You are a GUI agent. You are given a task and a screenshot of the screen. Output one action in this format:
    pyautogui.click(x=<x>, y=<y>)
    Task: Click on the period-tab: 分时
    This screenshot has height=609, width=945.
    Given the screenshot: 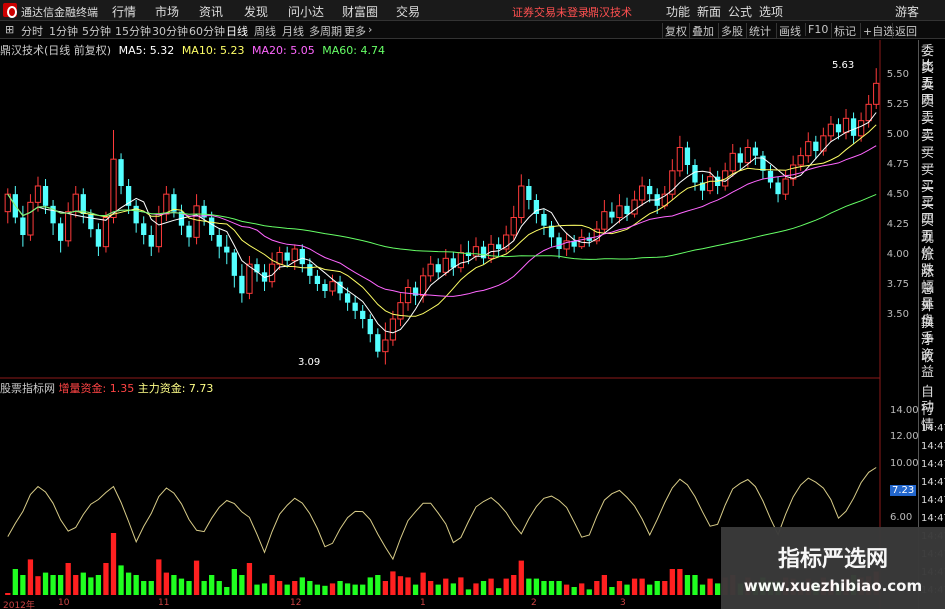 What is the action you would take?
    pyautogui.click(x=32, y=31)
    